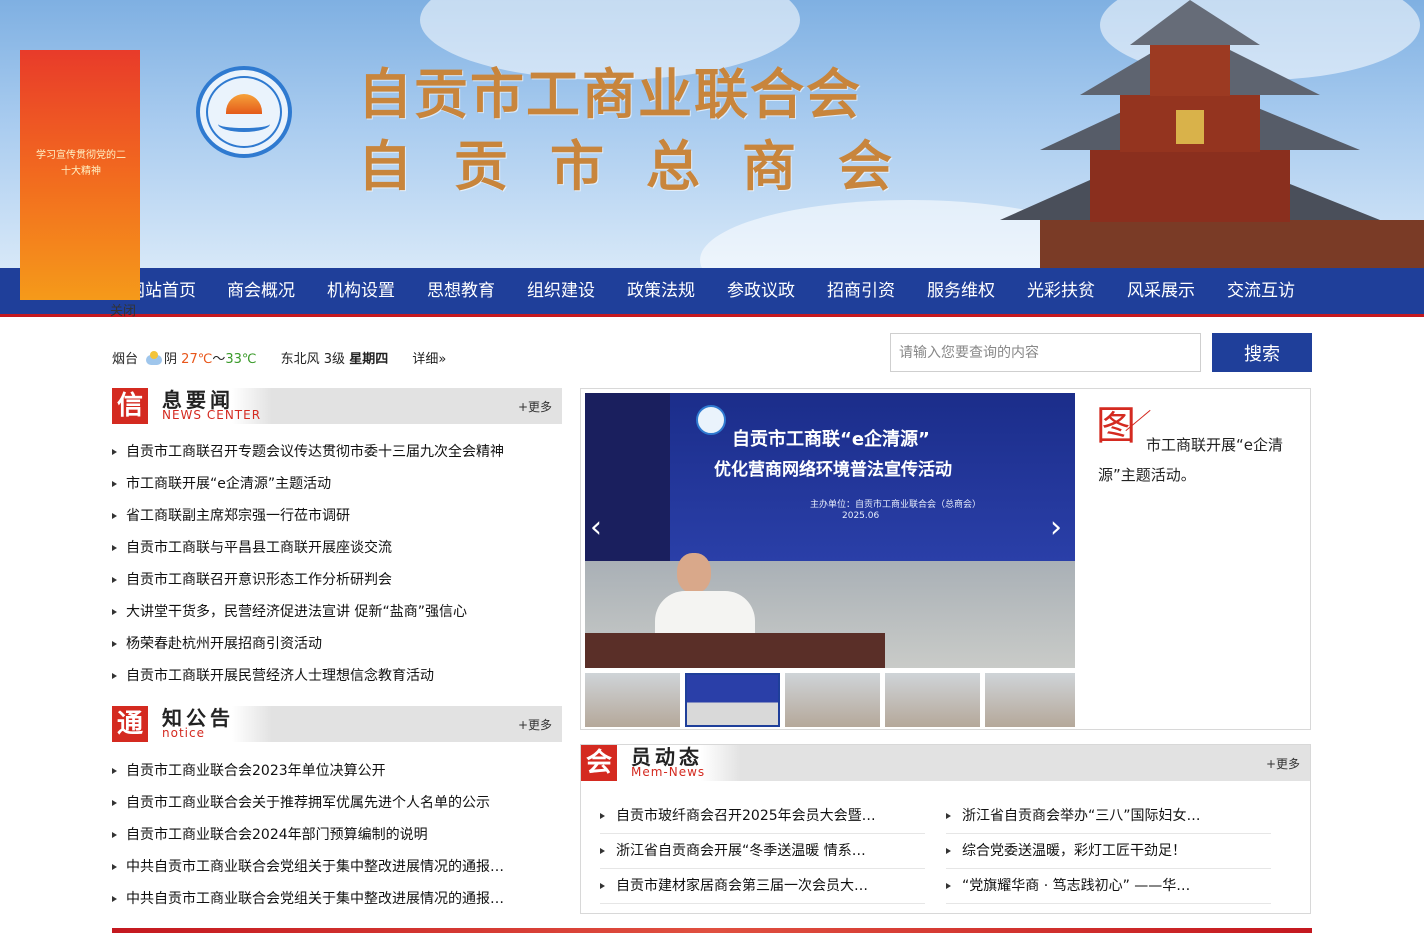 The height and width of the screenshot is (933, 1424). I want to click on news-more-link: +更多, so click(535, 406).